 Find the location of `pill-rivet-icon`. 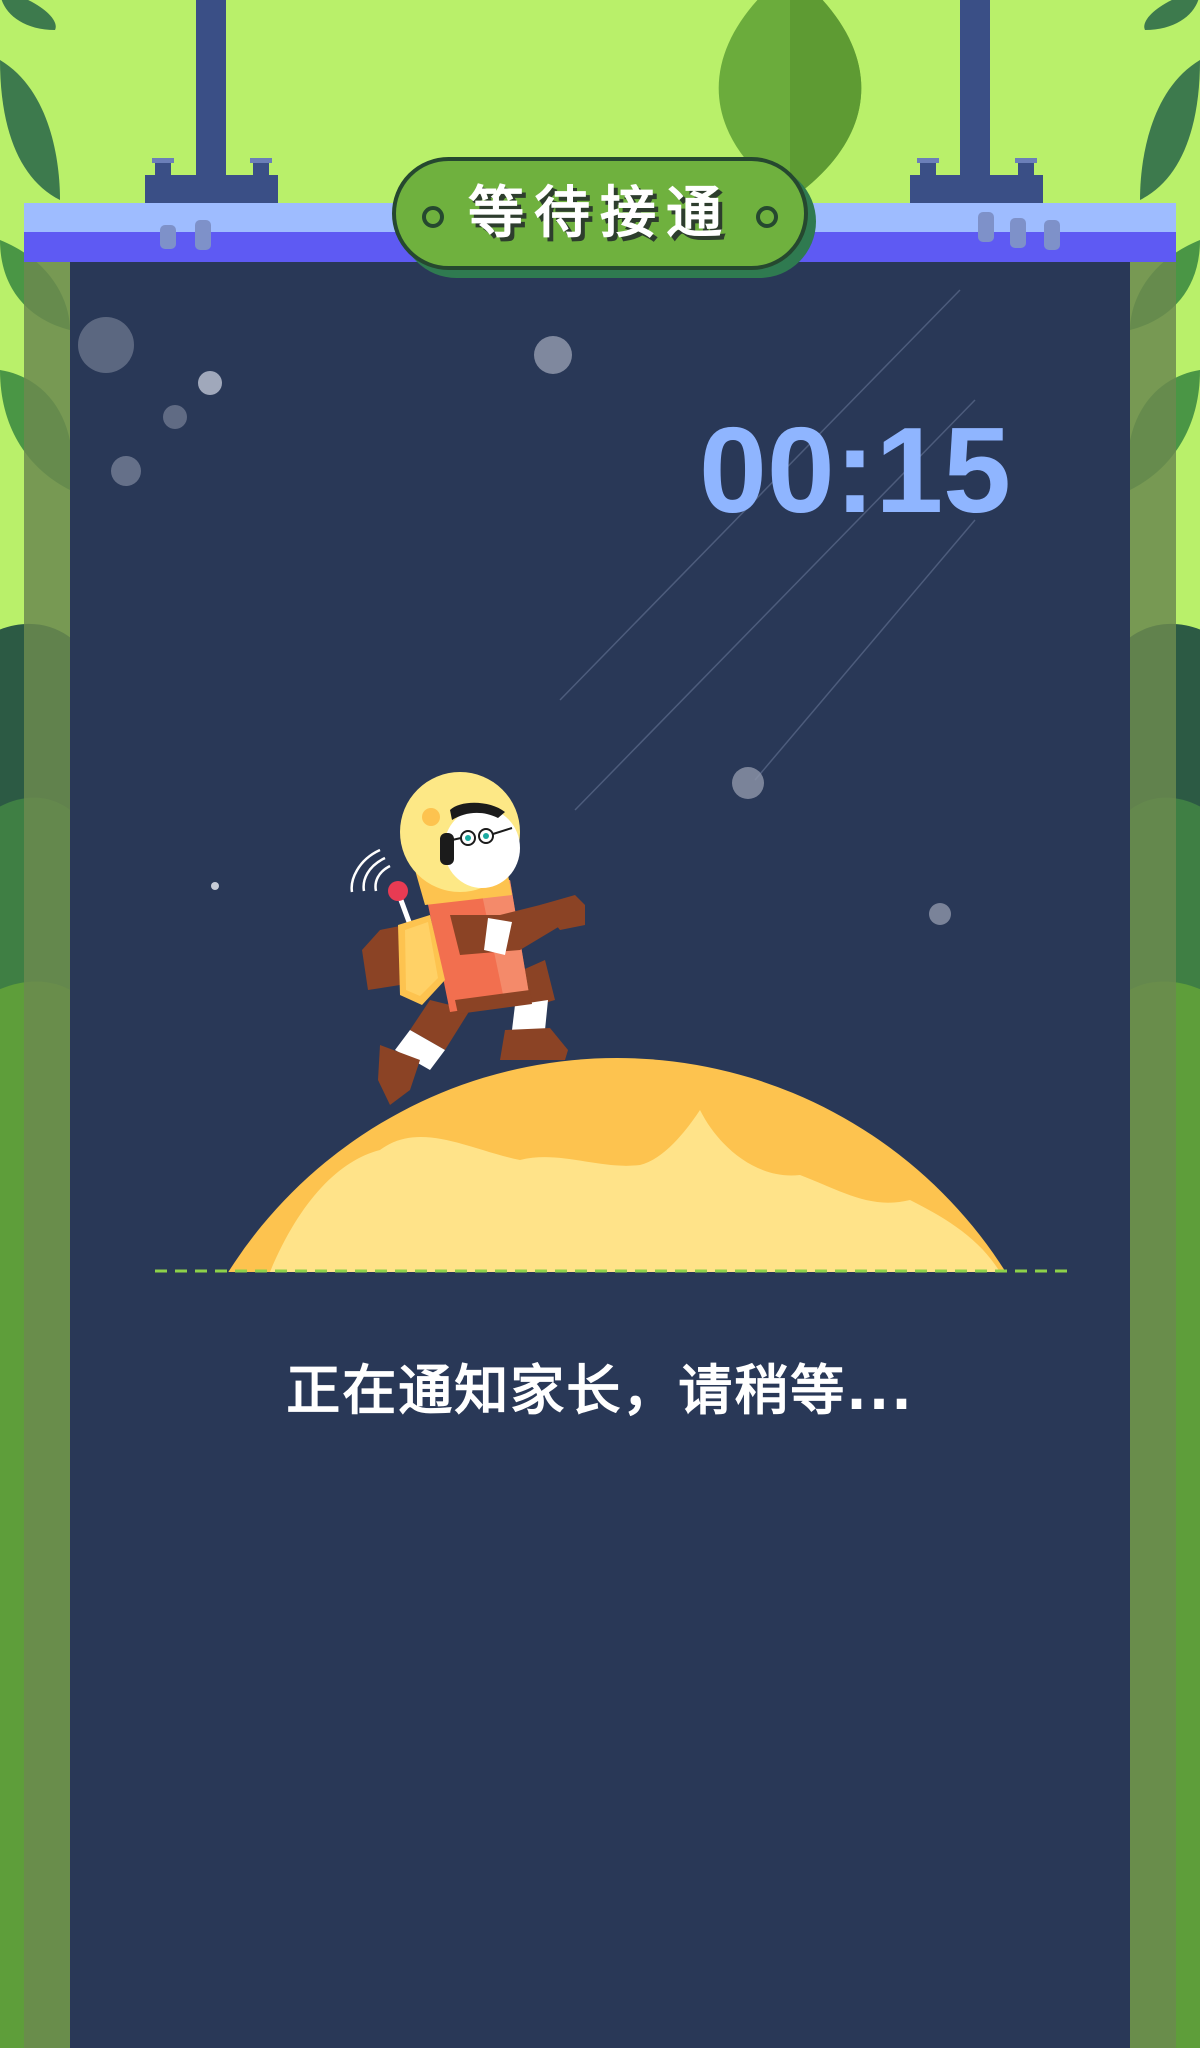

pill-rivet-icon is located at coordinates (767, 217).